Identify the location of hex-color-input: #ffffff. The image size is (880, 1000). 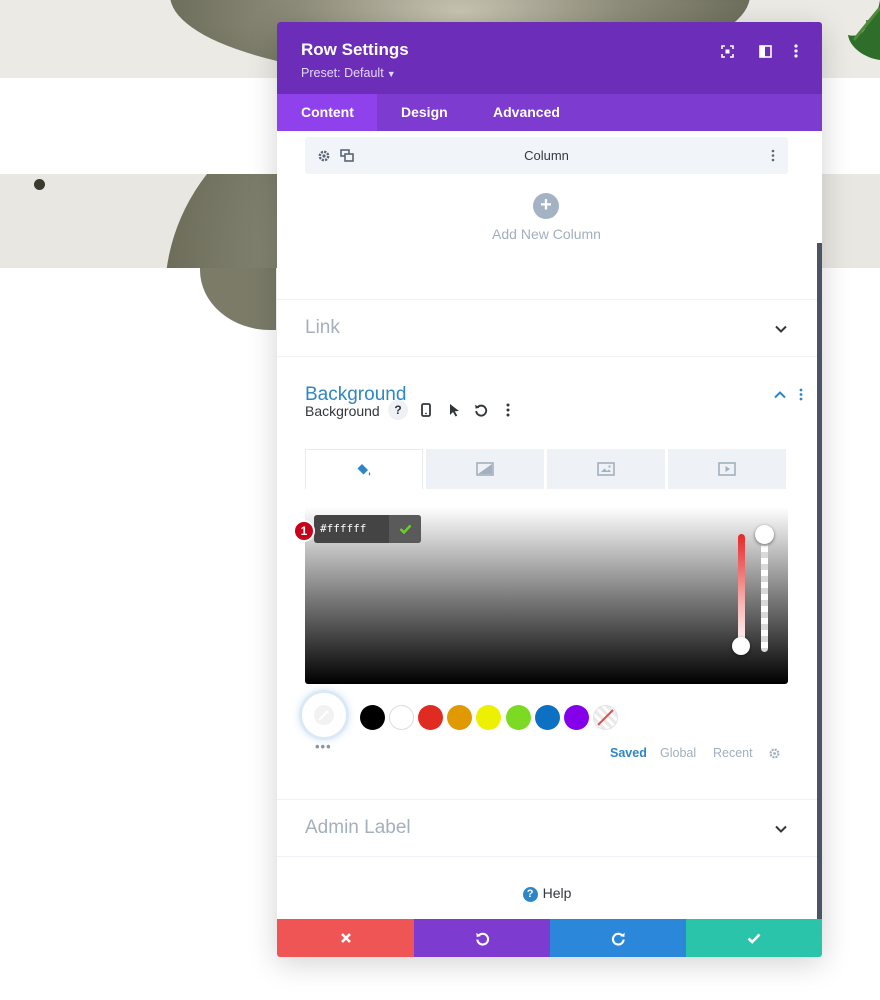
(367, 529).